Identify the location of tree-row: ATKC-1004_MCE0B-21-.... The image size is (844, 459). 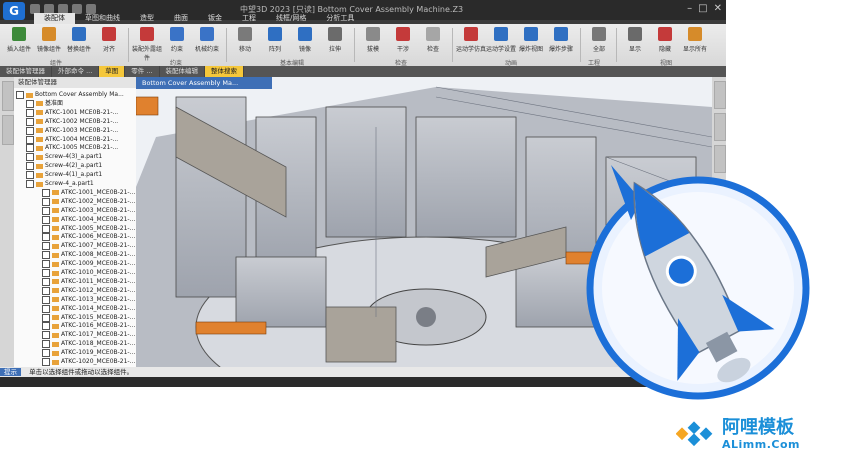
(88, 219).